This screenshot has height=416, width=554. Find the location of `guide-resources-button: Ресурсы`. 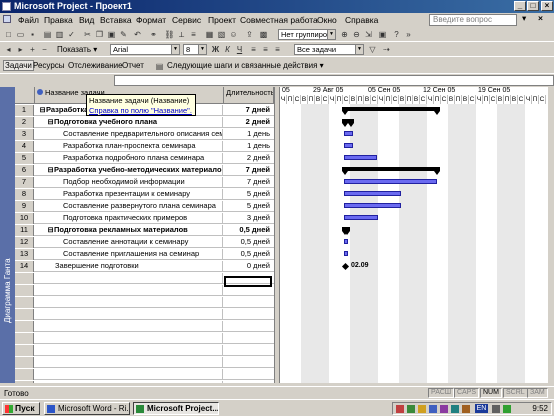

guide-resources-button: Ресурсы is located at coordinates (49, 65).